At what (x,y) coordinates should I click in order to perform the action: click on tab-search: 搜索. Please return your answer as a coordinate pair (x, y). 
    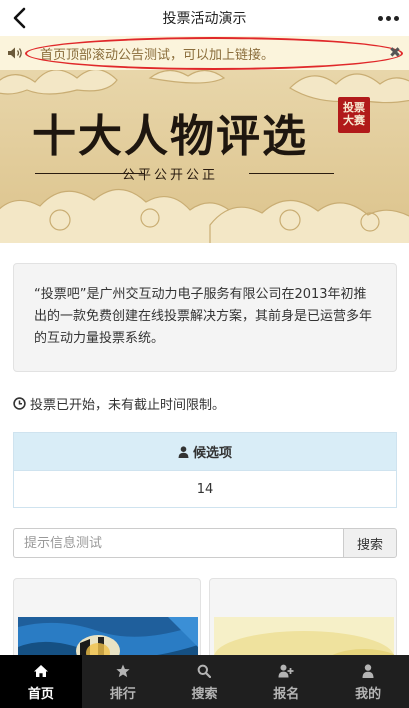
    Looking at the image, I should click on (205, 681).